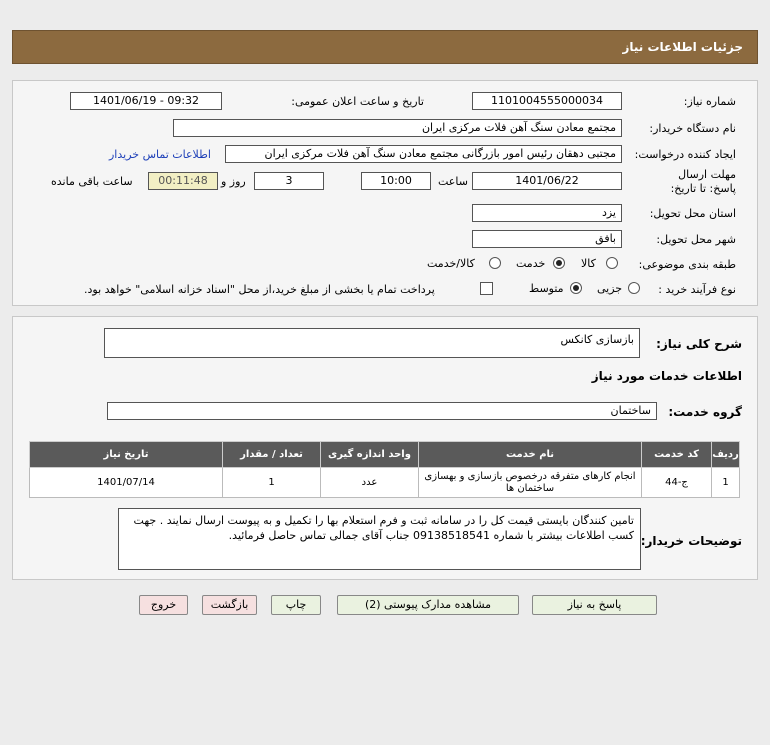 Image resolution: width=770 pixels, height=745 pixels. I want to click on category-radio-goods, so click(612, 263).